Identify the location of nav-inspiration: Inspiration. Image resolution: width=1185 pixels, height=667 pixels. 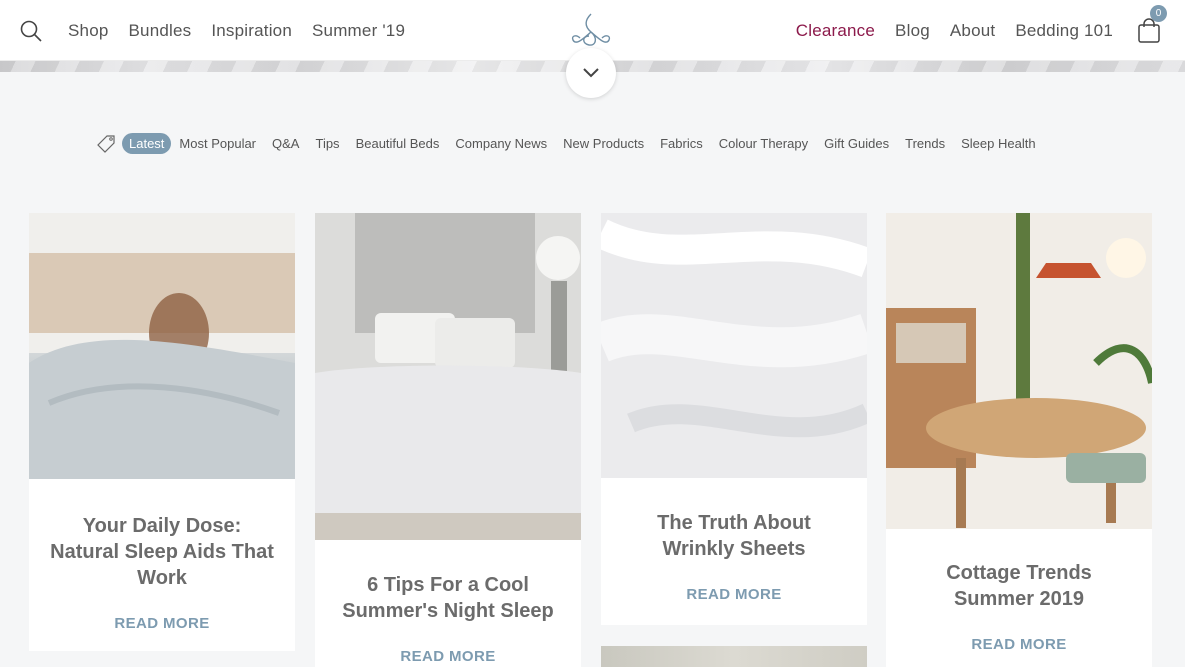
(251, 31).